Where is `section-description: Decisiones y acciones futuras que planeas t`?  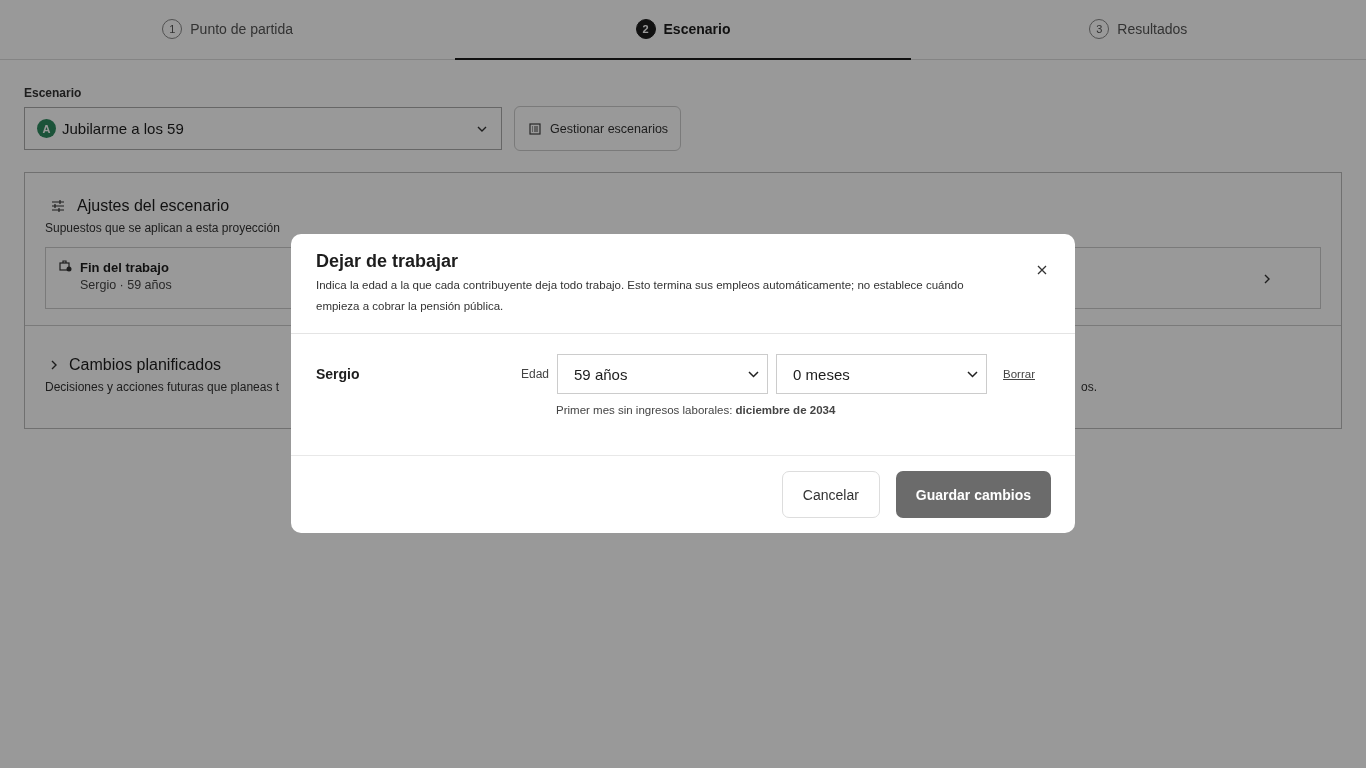 section-description: Decisiones y acciones futuras que planeas t is located at coordinates (162, 387).